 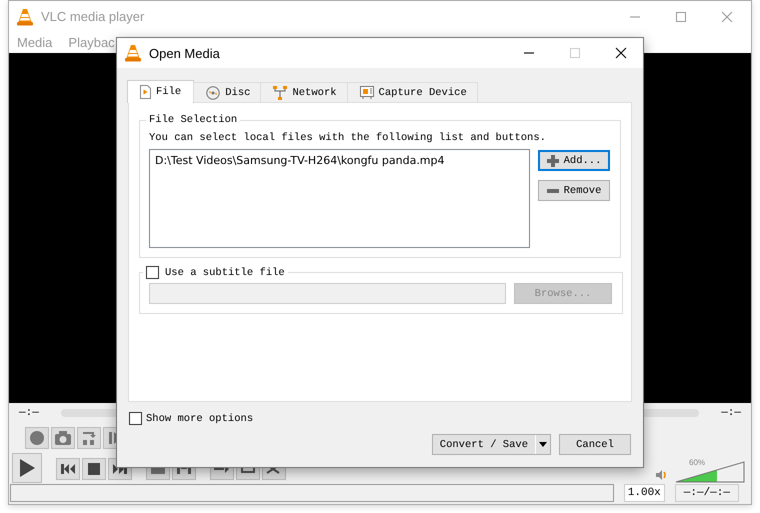 What do you see at coordinates (552, 160) in the screenshot?
I see `plus-icon` at bounding box center [552, 160].